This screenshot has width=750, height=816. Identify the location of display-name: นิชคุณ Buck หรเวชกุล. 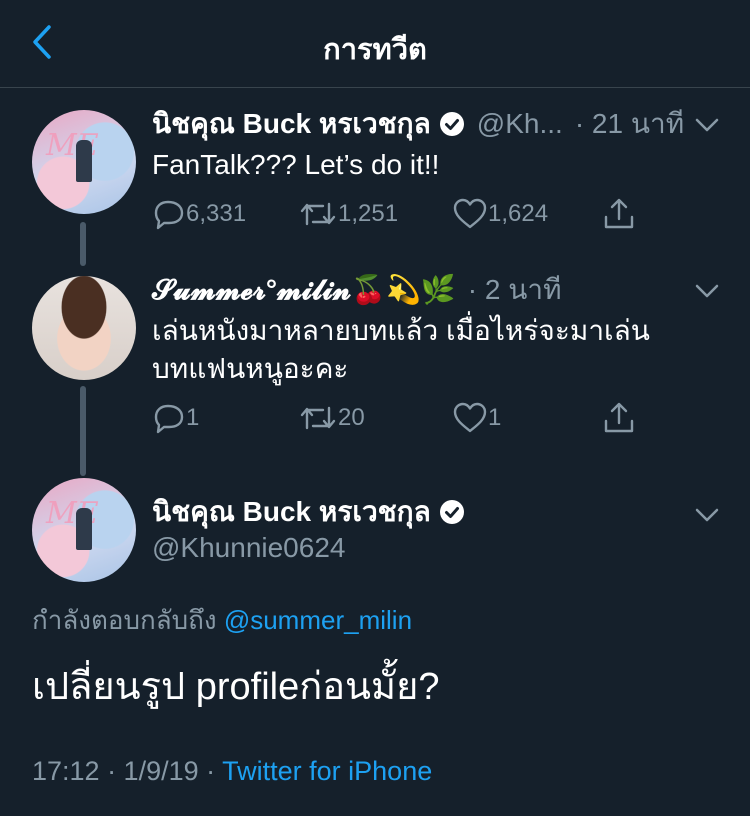
(291, 512).